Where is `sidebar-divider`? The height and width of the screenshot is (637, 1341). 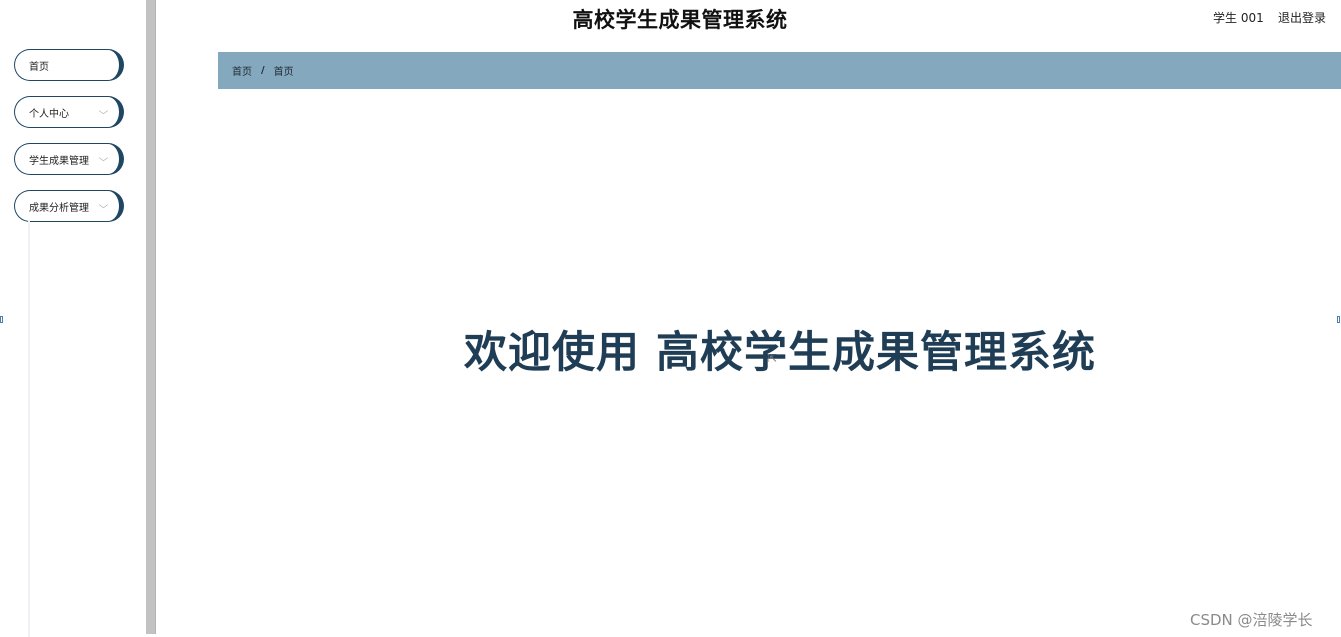 sidebar-divider is located at coordinates (29, 428).